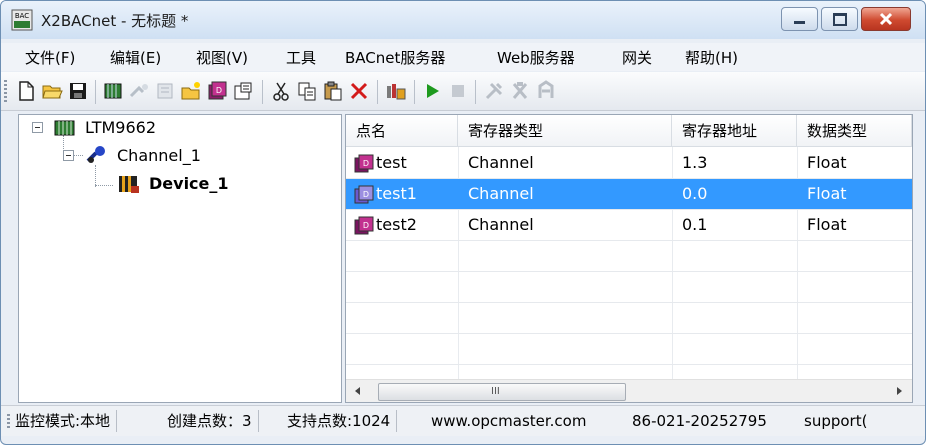  What do you see at coordinates (836, 421) in the screenshot?
I see `status-email: support(` at bounding box center [836, 421].